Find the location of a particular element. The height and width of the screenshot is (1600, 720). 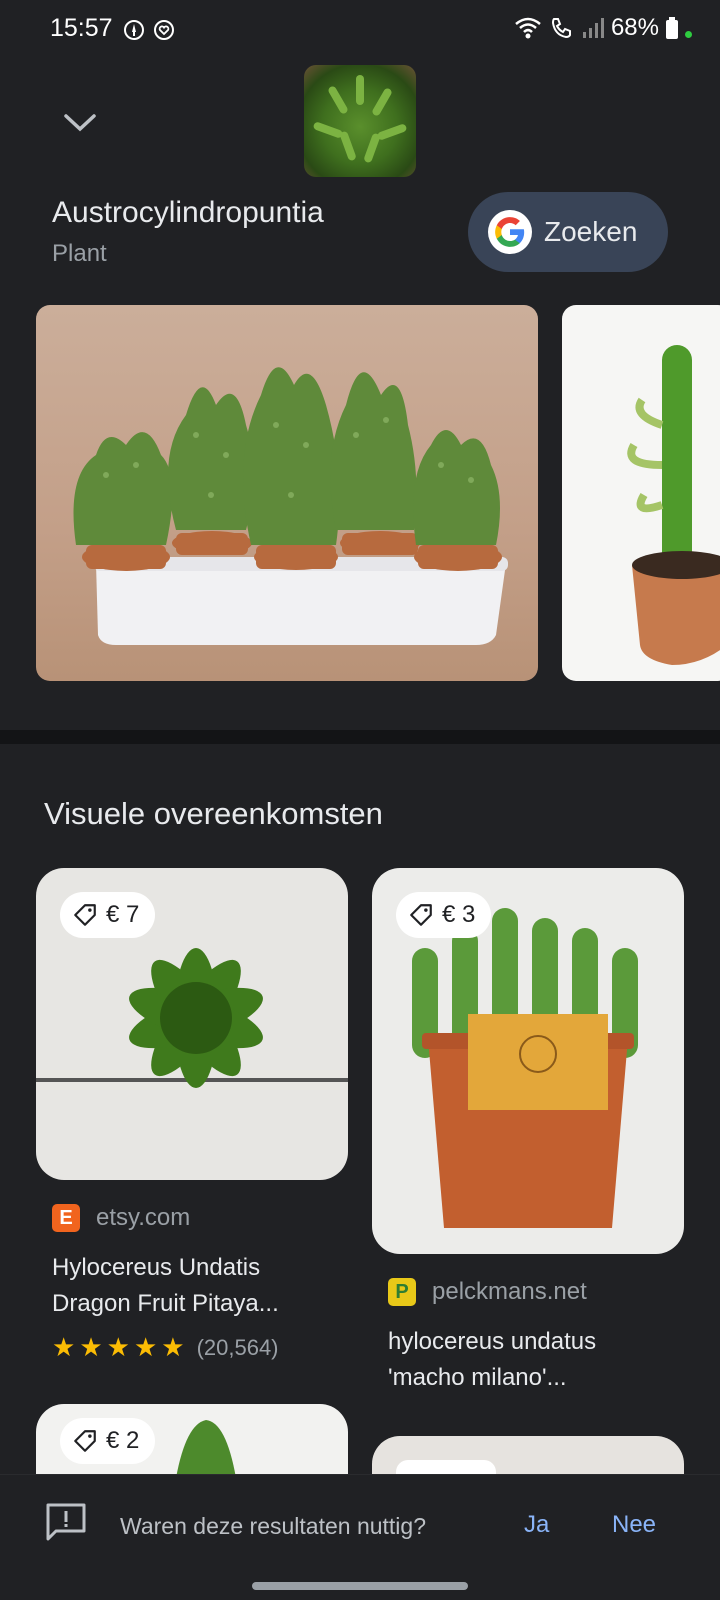

heart-icon is located at coordinates (164, 30).